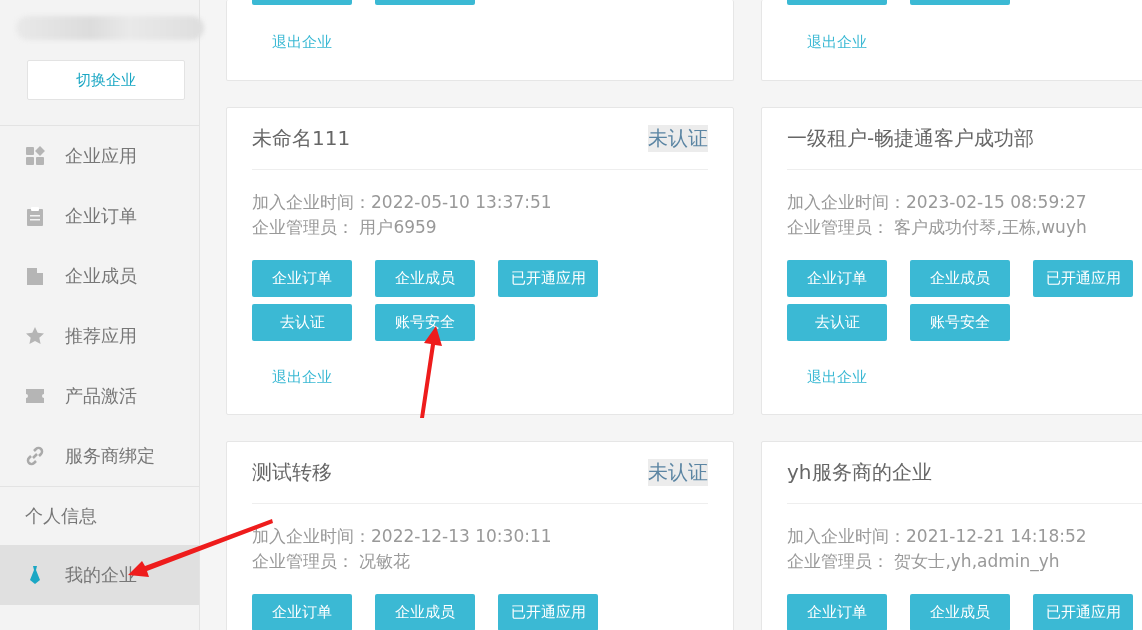 This screenshot has height=630, width=1142. Describe the element at coordinates (292, 472) in the screenshot. I see `enterprise-name: 测试转移` at that location.